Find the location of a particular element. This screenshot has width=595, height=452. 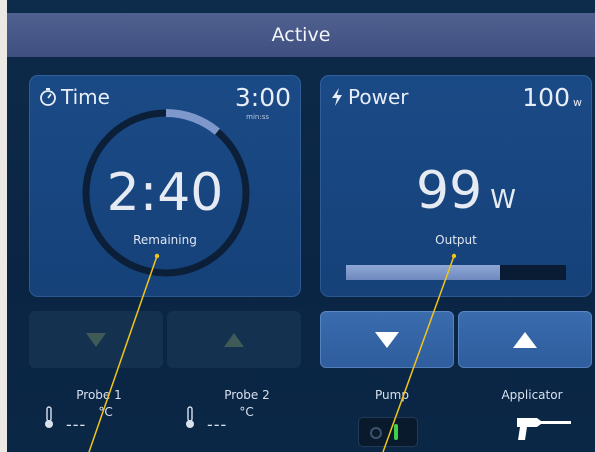

power-output-value: 99 W is located at coordinates (456, 191).